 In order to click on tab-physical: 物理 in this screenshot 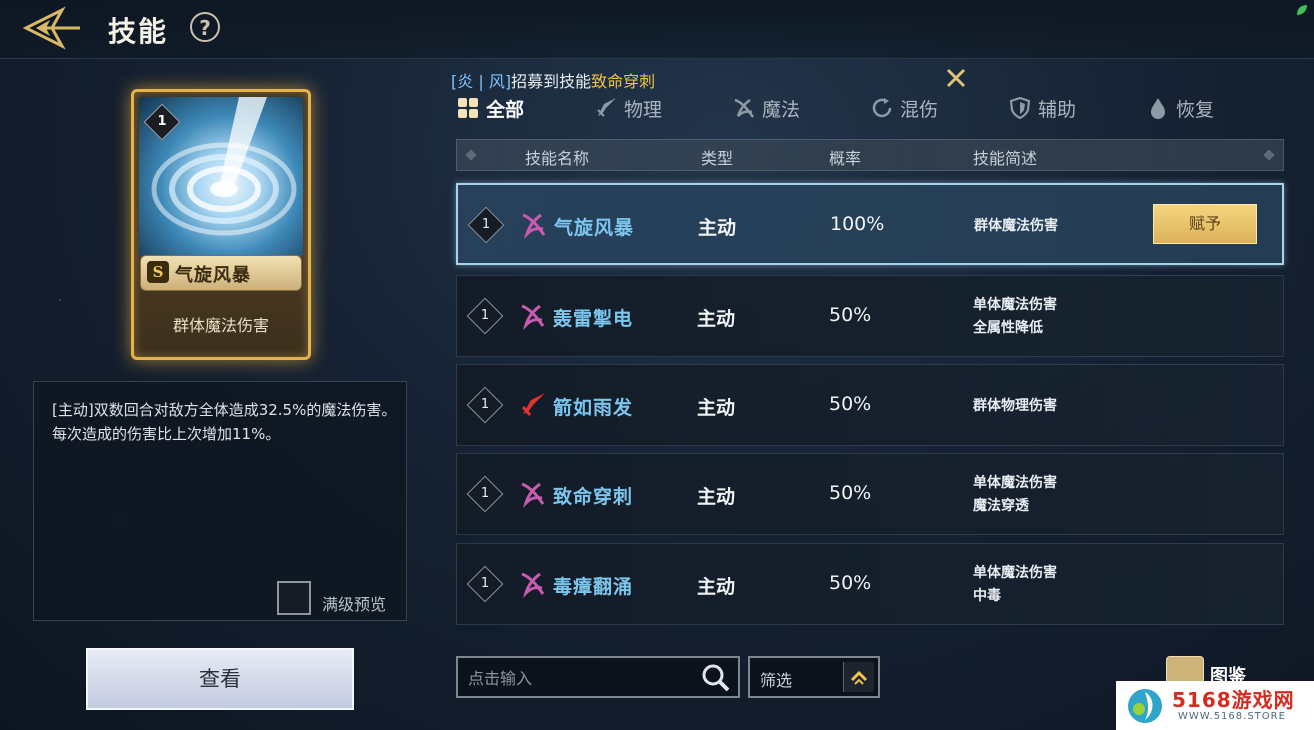, I will do `click(628, 108)`.